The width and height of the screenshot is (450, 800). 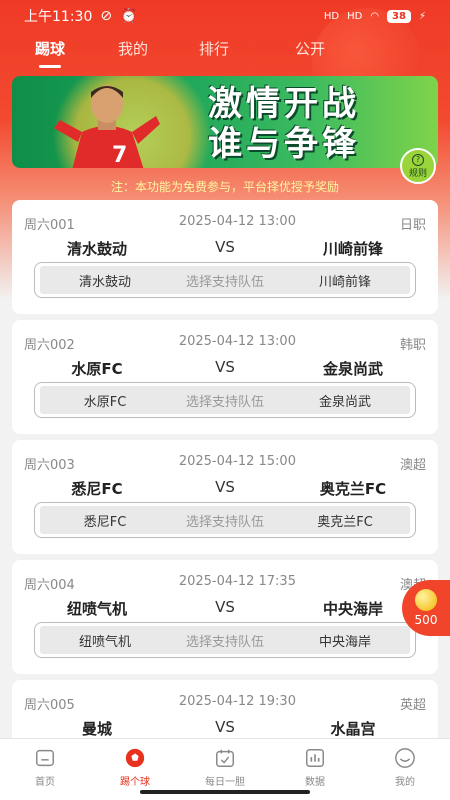 What do you see at coordinates (225, 758) in the screenshot?
I see `calendar-icon` at bounding box center [225, 758].